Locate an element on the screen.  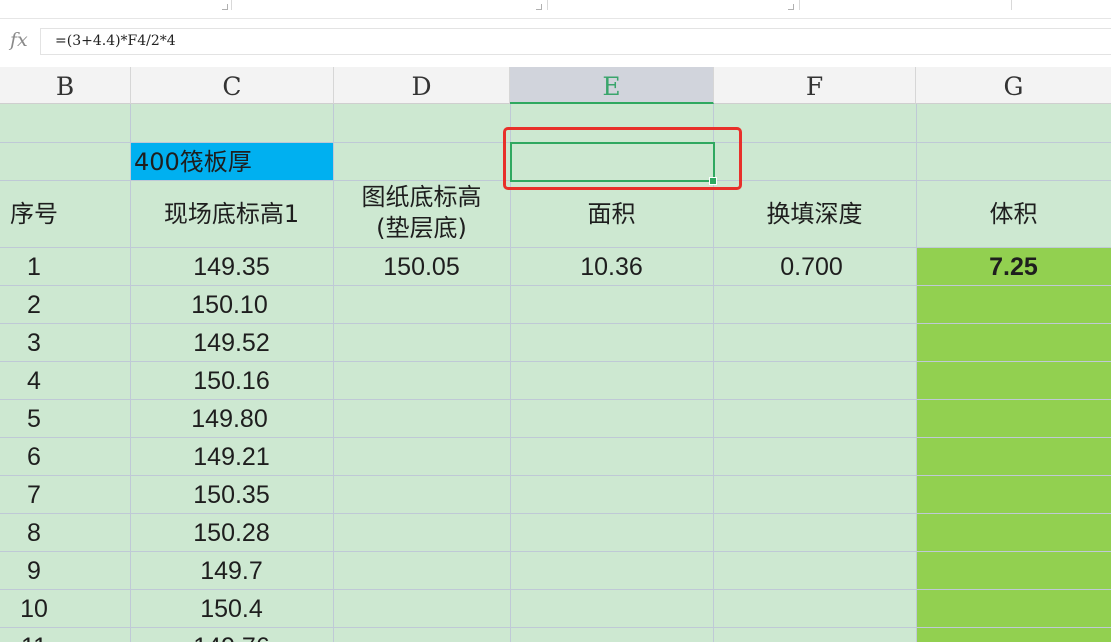
cell-site-elevation: 150.28 is located at coordinates (231, 532).